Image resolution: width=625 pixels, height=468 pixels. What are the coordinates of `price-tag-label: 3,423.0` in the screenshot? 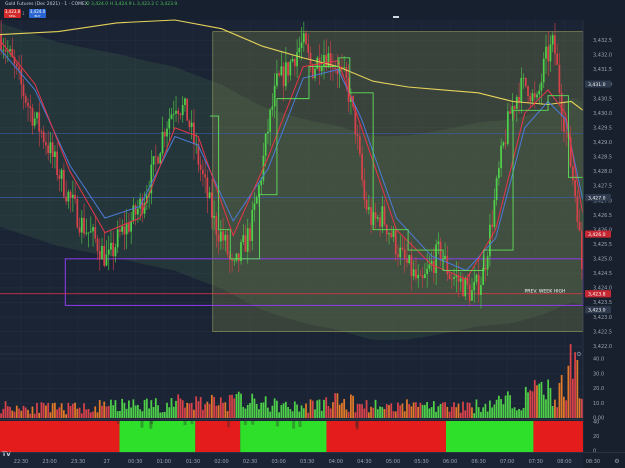 It's located at (597, 310).